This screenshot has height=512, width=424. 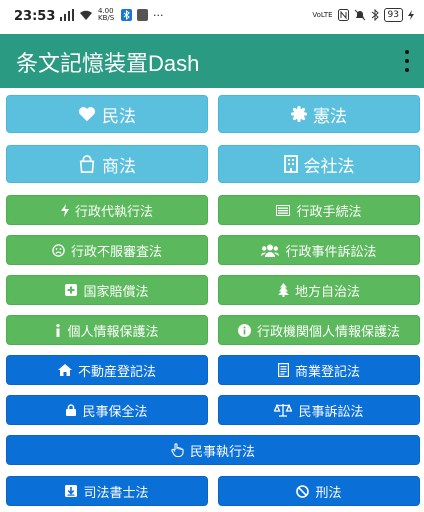 I want to click on minji-sosho-button: 民事訴訟法, so click(x=319, y=410).